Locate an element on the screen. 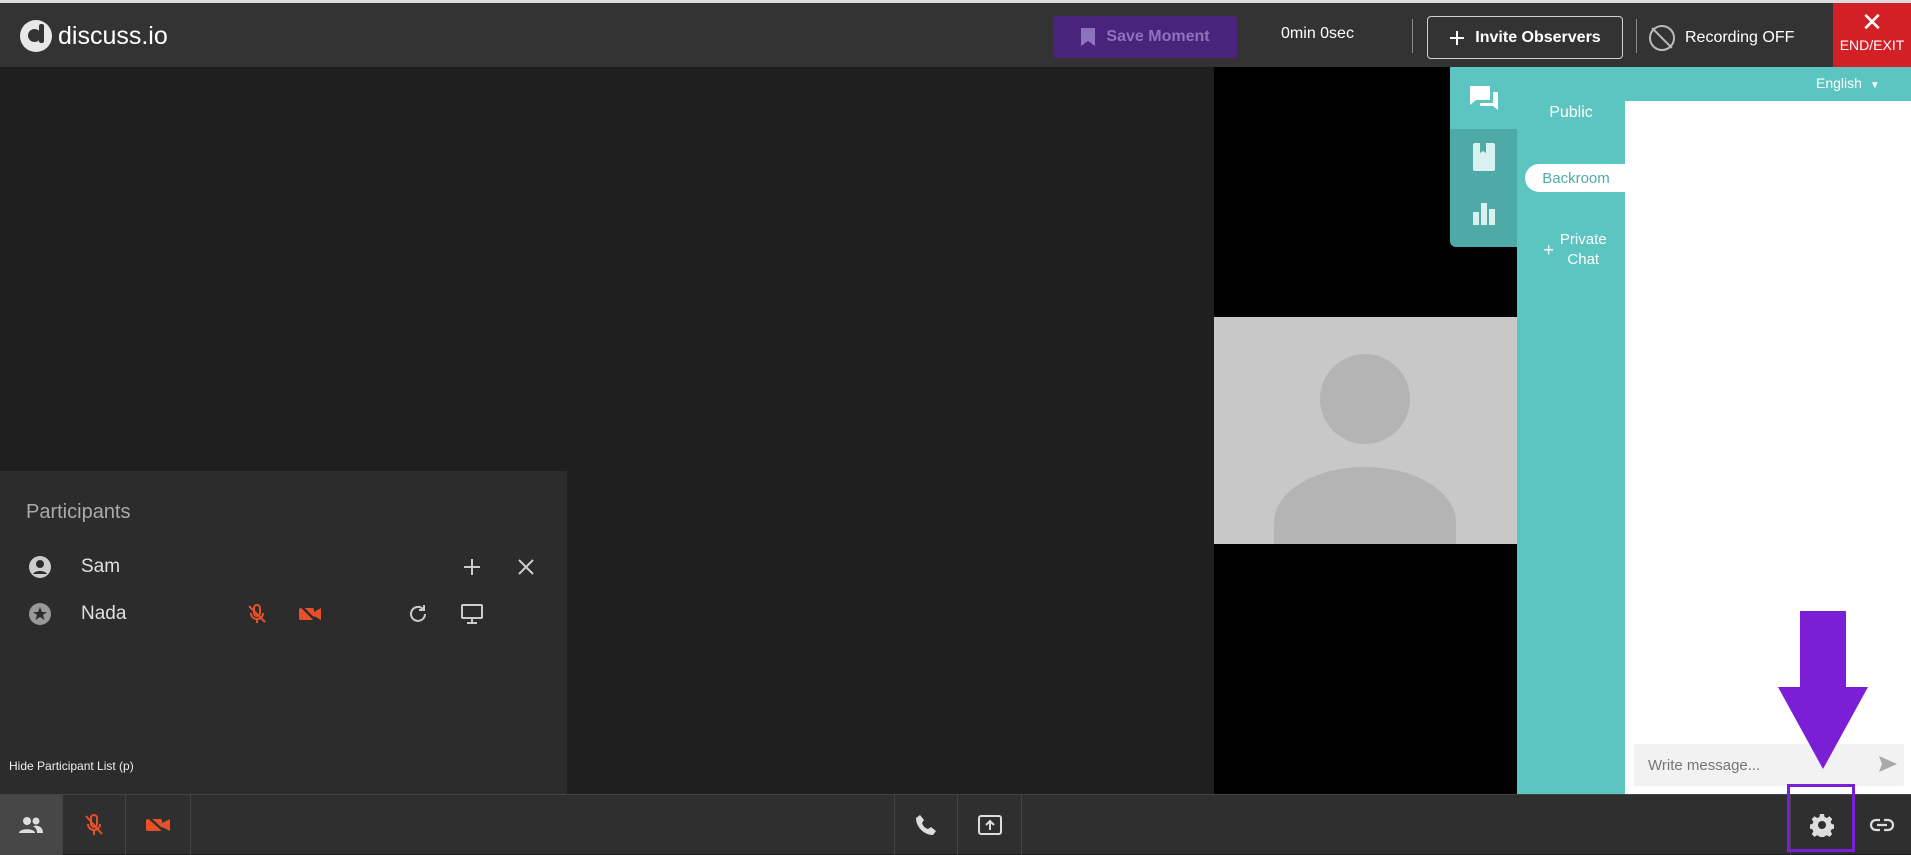 Image resolution: width=1911 pixels, height=855 pixels. chat-message-area is located at coordinates (1768, 447).